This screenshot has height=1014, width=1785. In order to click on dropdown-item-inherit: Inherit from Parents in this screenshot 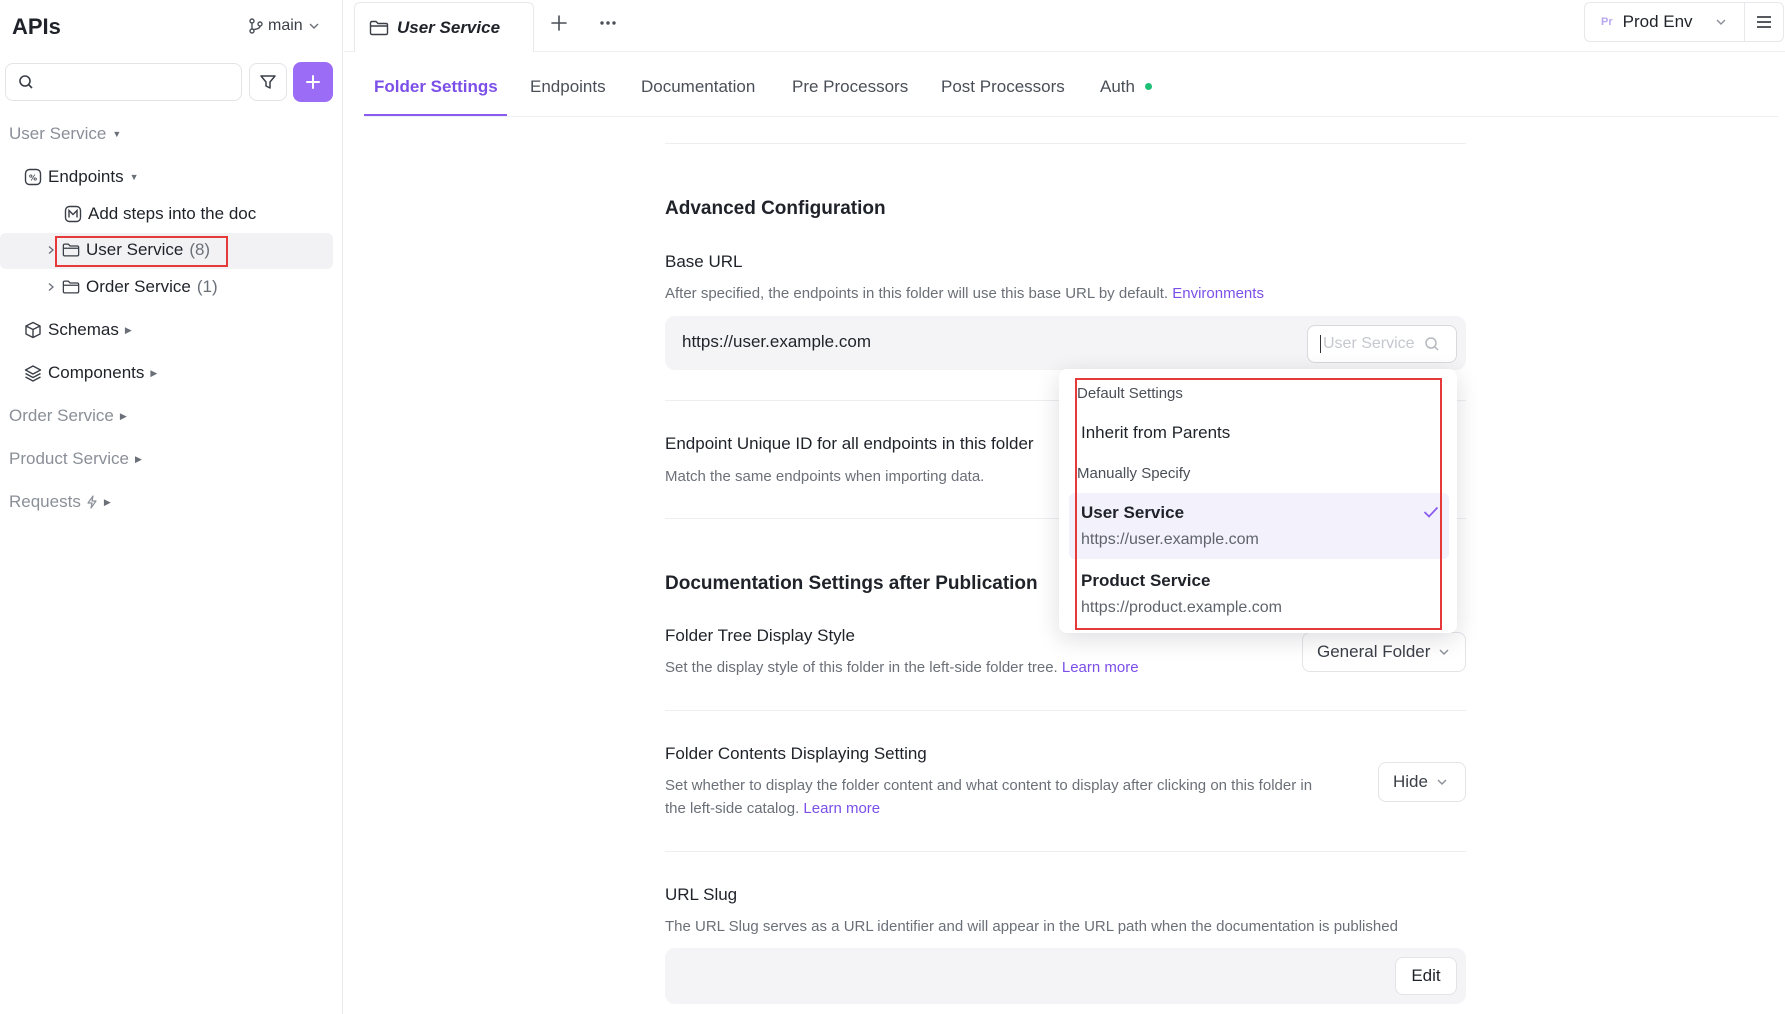, I will do `click(1155, 433)`.